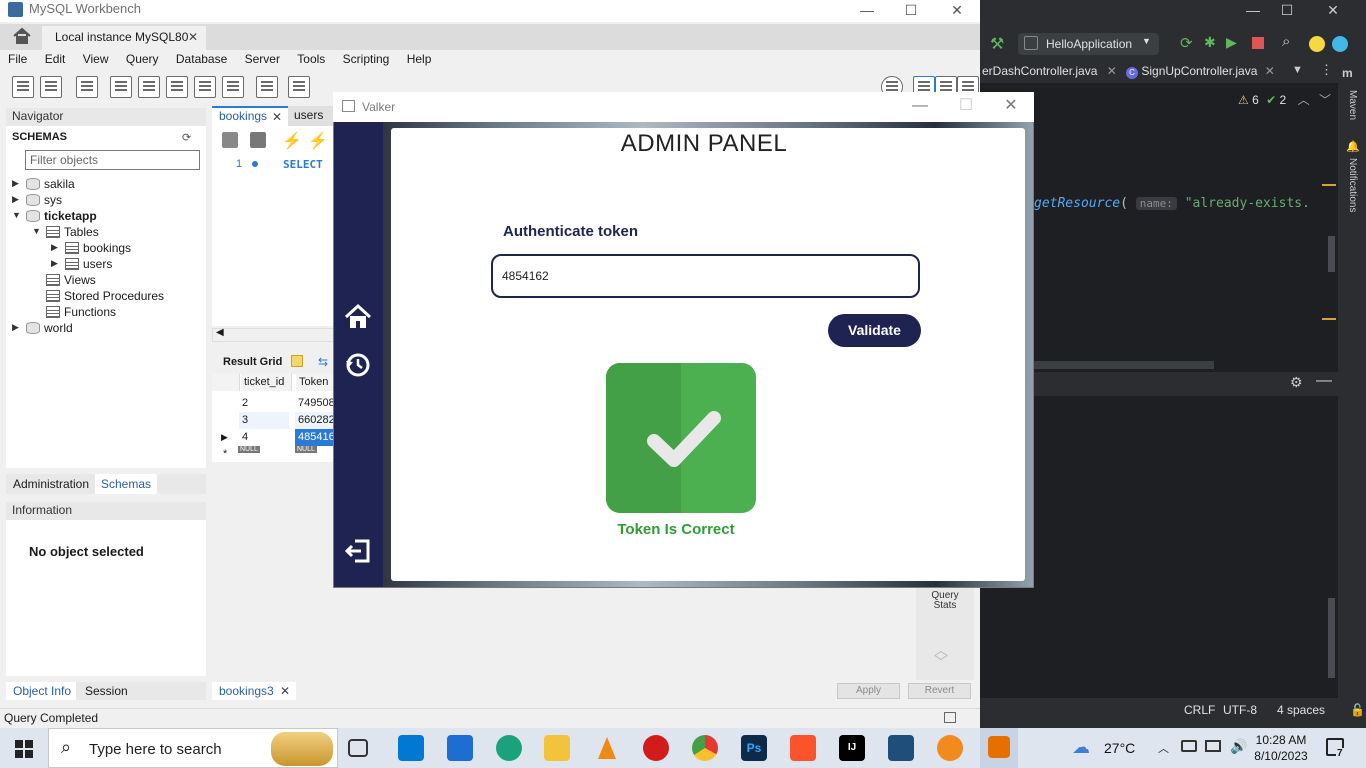  I want to click on chevron-down-icon: ﹀, so click(1325, 100).